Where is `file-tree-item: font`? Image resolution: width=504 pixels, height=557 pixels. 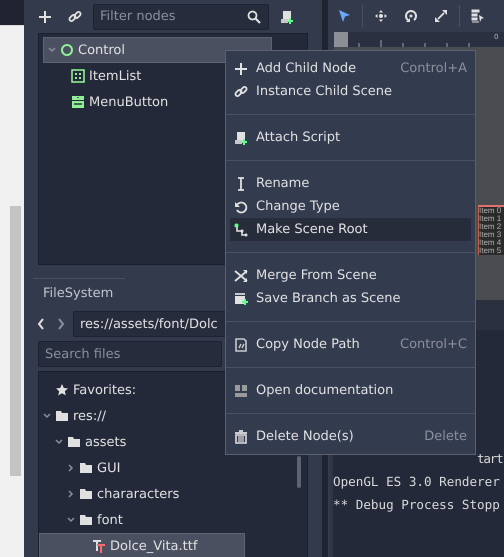
file-tree-item: font is located at coordinates (173, 520).